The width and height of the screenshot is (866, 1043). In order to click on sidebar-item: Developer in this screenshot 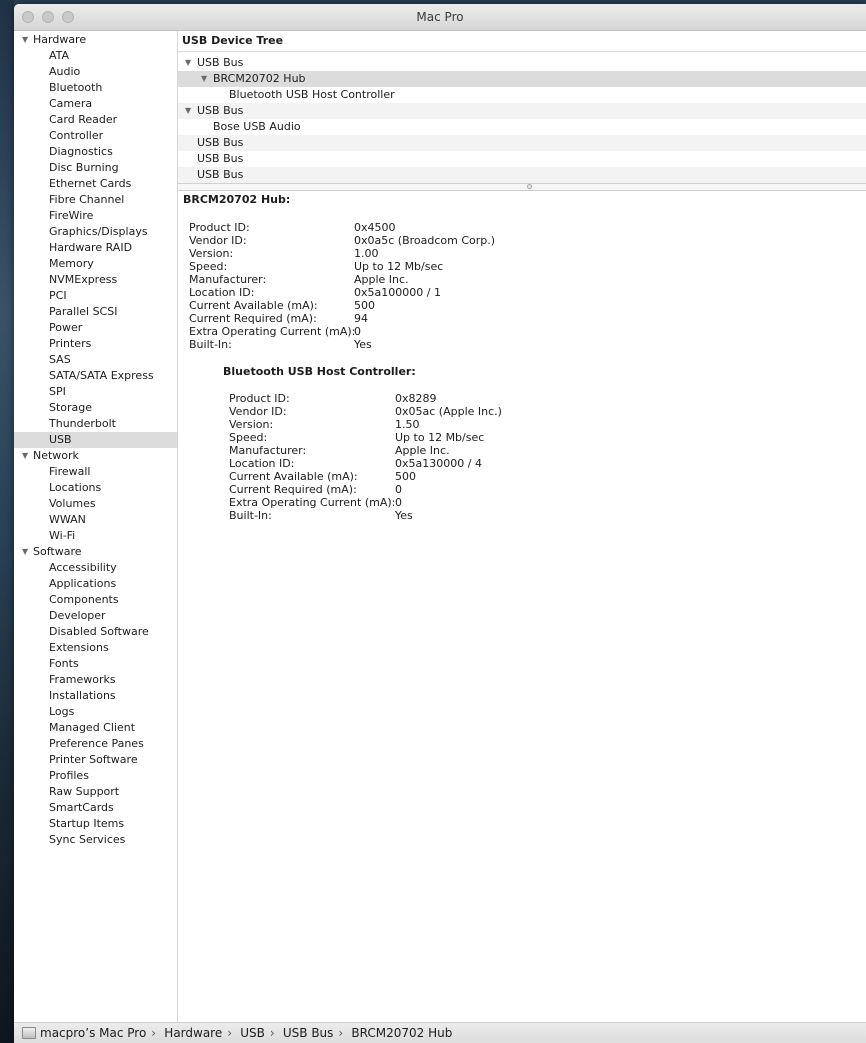, I will do `click(95, 616)`.